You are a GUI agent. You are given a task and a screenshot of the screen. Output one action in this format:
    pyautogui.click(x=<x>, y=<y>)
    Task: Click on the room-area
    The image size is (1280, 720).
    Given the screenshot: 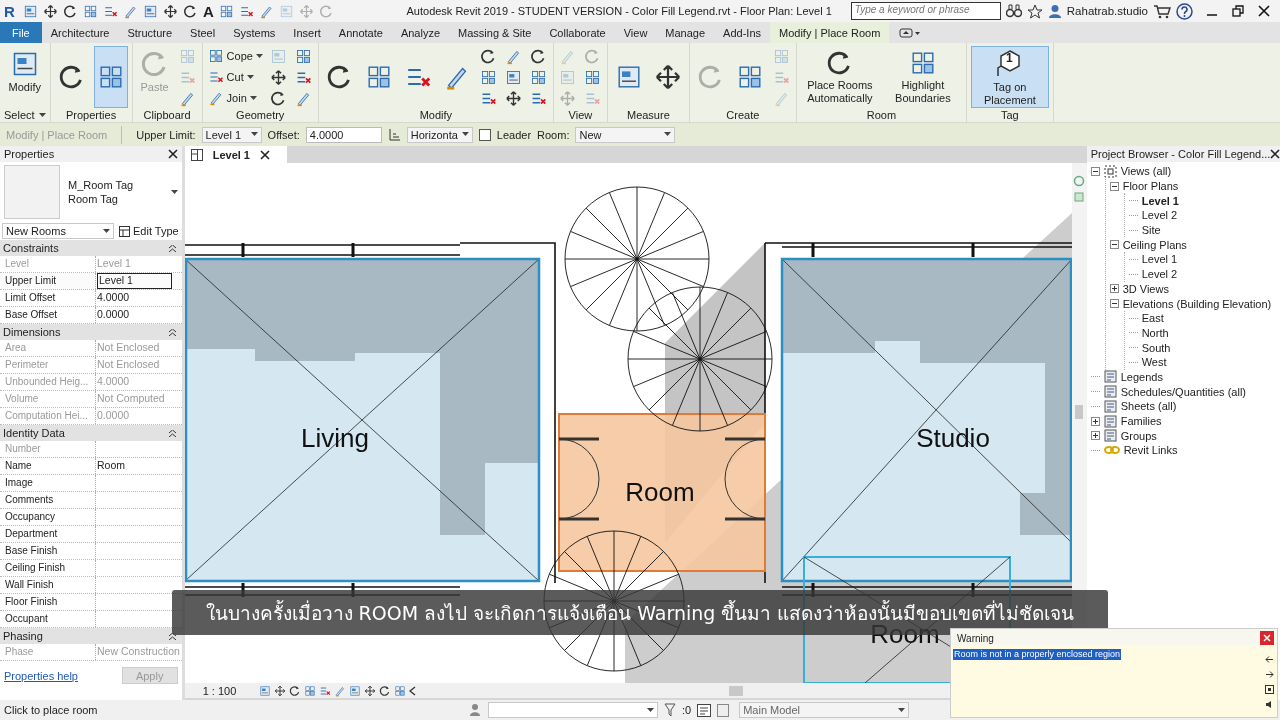 What is the action you would take?
    pyautogui.click(x=362, y=420)
    